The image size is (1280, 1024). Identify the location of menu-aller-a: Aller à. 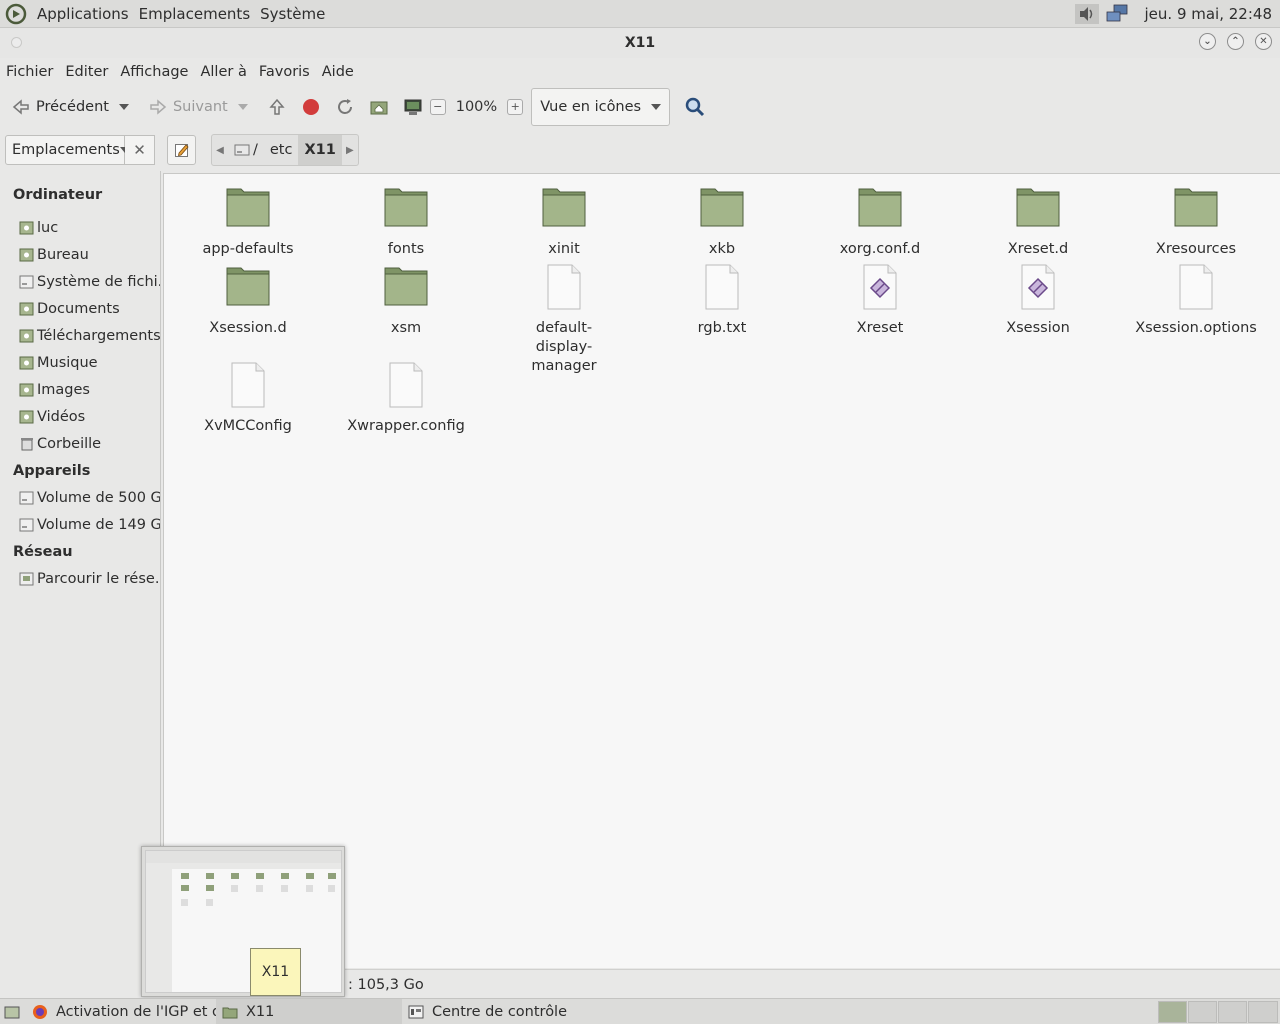
(222, 72).